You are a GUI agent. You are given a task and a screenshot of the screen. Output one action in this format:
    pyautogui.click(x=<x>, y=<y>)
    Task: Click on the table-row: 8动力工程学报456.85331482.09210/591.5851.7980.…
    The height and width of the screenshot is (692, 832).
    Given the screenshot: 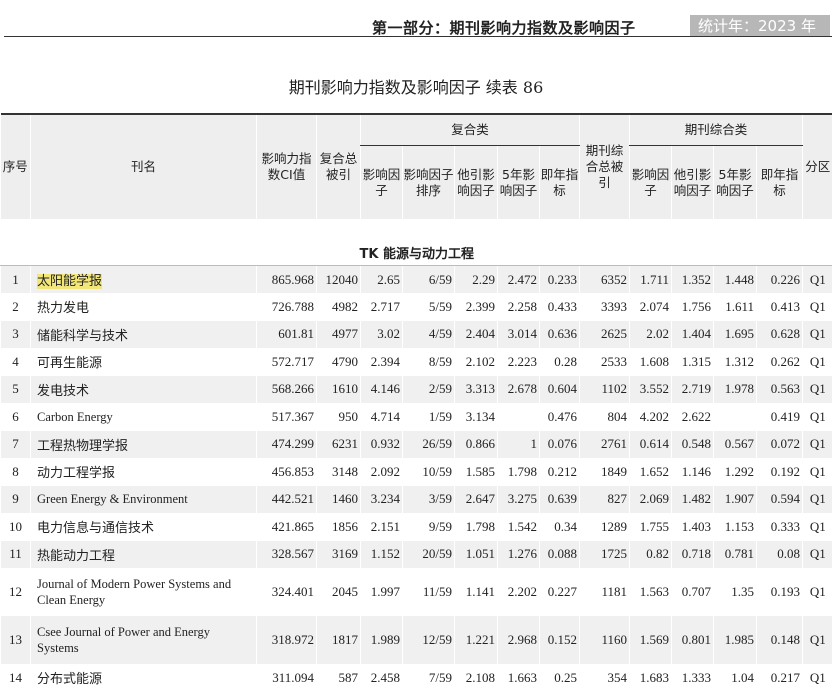 What is the action you would take?
    pyautogui.click(x=416, y=472)
    